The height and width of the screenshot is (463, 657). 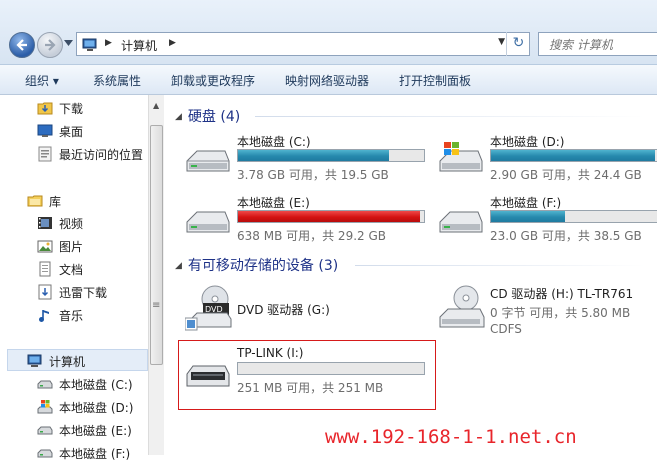 I want to click on map-network-drive-button: 映射网络驱动器, so click(x=327, y=80).